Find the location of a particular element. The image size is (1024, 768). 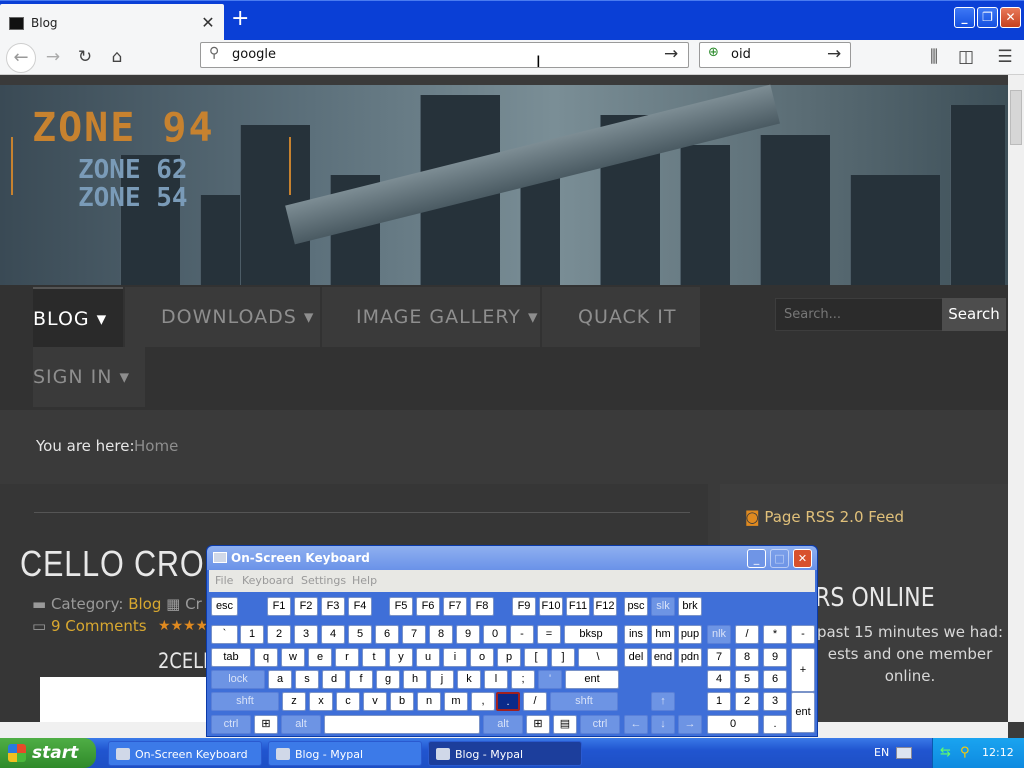

site-search-button: Search is located at coordinates (974, 314).